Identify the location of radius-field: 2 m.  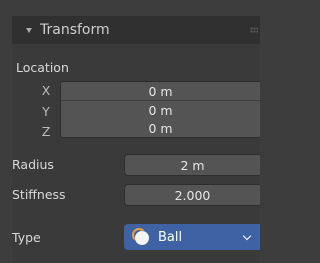
(192, 165).